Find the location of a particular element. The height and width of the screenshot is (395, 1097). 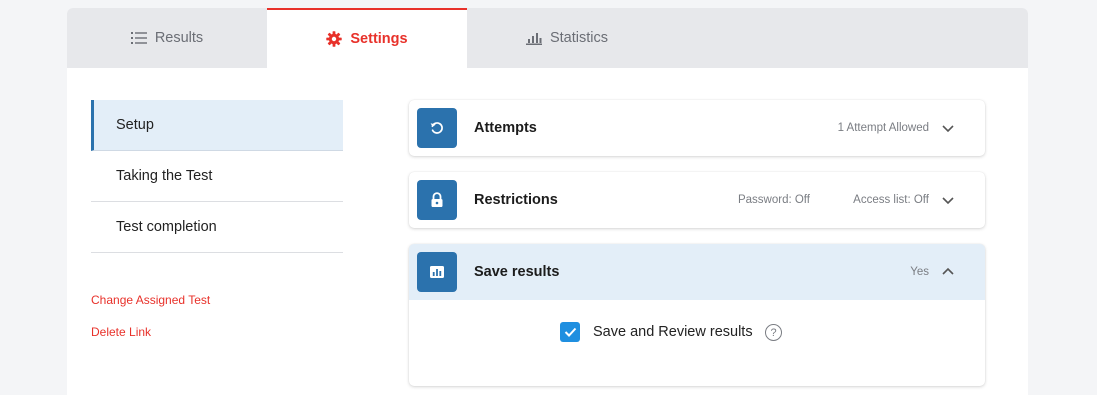

save-review-checkbox is located at coordinates (570, 332).